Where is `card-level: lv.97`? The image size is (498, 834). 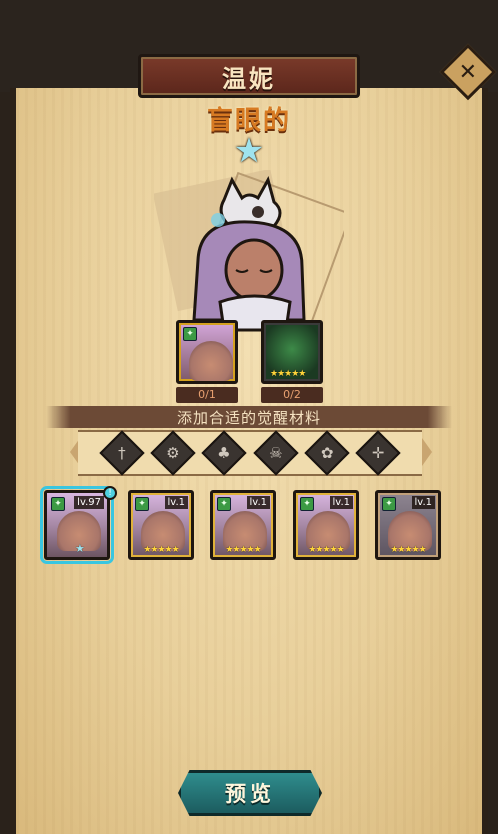 card-level: lv.97 is located at coordinates (89, 502).